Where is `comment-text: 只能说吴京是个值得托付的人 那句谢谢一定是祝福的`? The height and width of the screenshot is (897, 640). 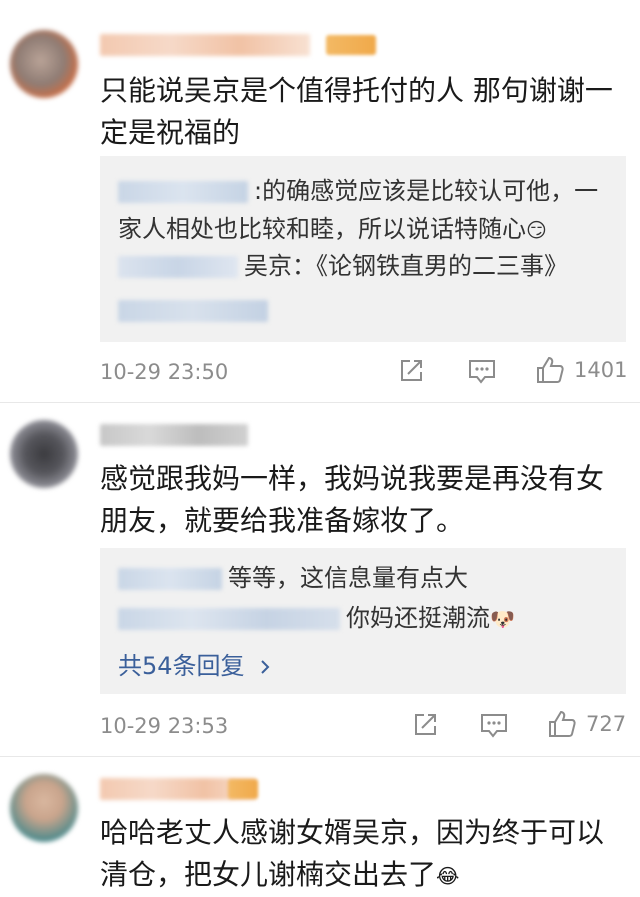
comment-text: 只能说吴京是个值得托付的人 那句谢谢一定是祝福的 is located at coordinates (356, 111).